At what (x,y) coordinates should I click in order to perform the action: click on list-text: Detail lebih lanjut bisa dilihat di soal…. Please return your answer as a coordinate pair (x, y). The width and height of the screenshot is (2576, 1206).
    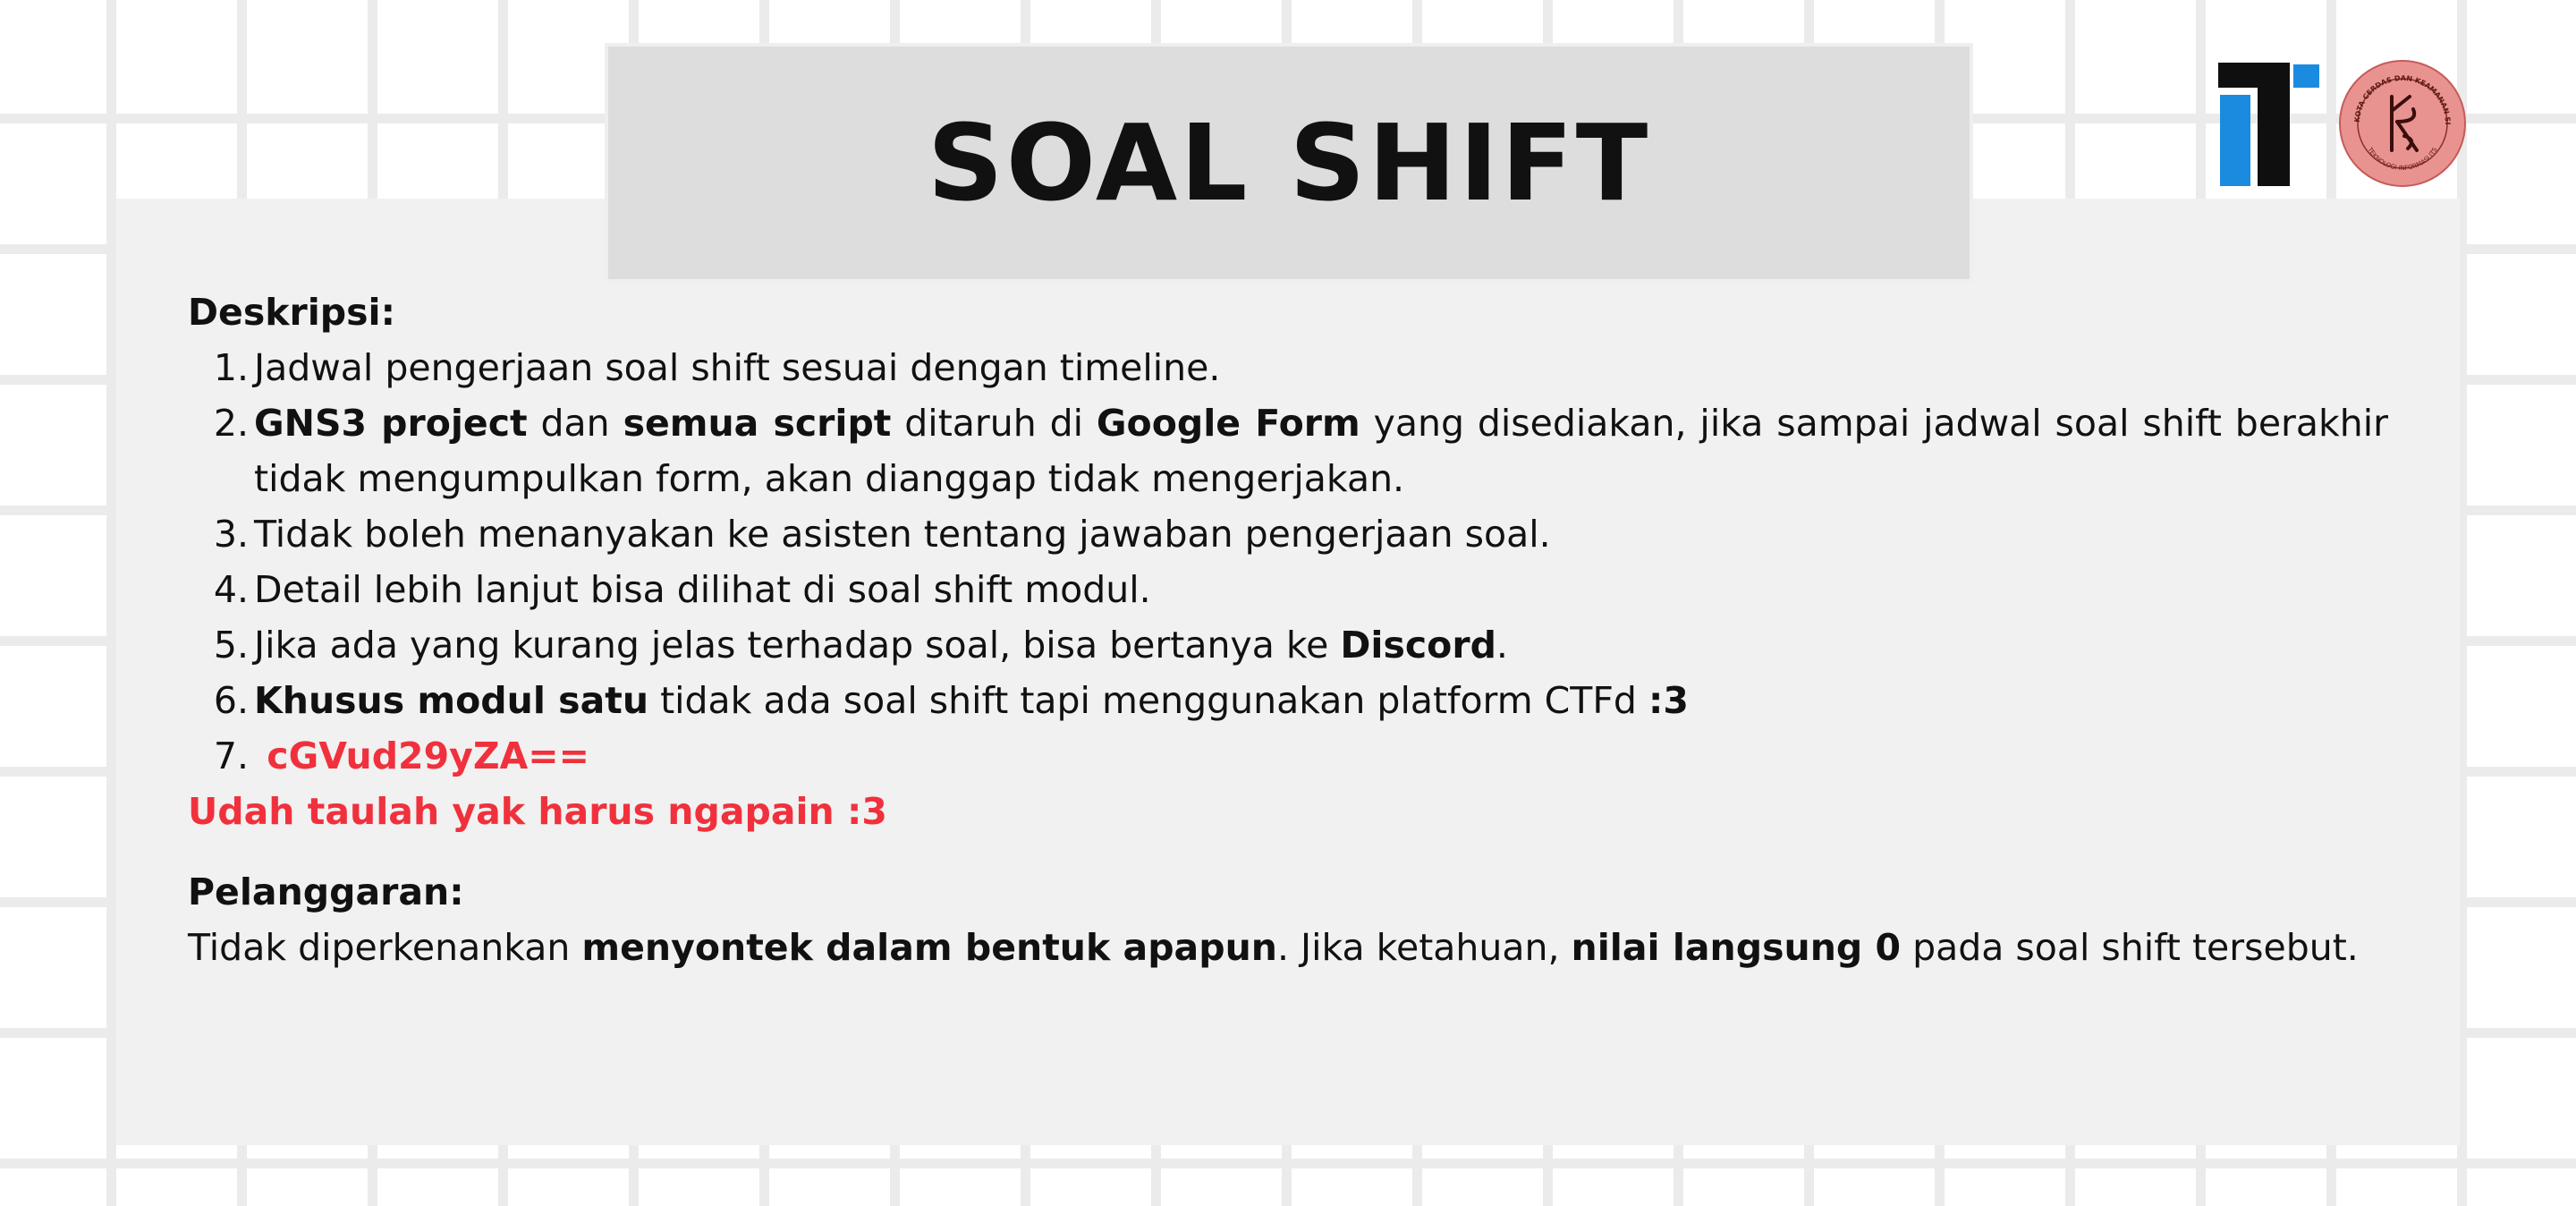
    Looking at the image, I should click on (702, 589).